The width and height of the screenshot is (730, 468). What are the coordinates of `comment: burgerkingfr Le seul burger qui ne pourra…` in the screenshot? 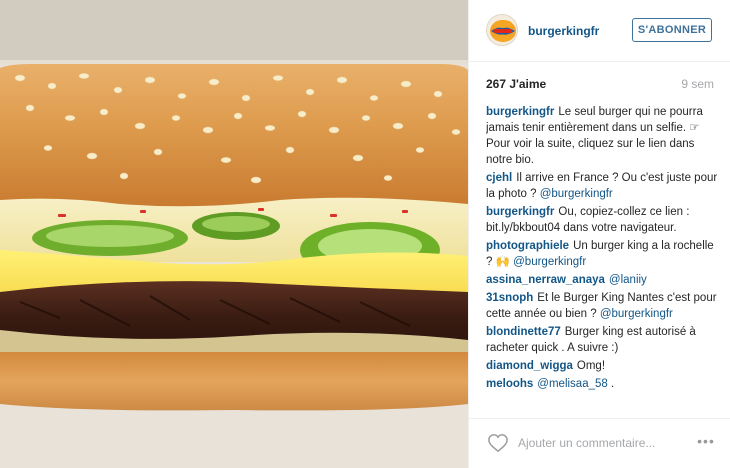 It's located at (602, 136).